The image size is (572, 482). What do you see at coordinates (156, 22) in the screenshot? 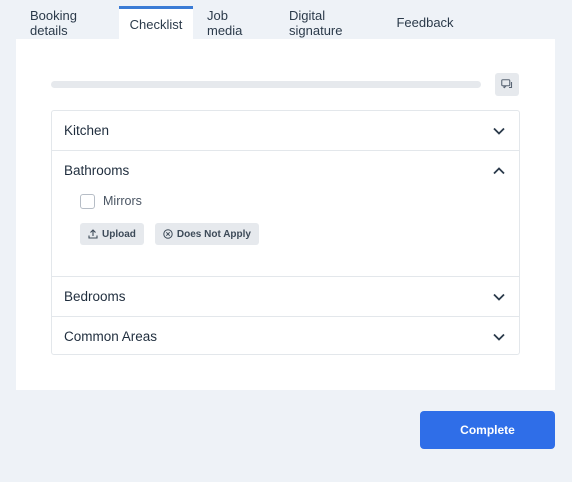
I see `tab-checklist: Checklist` at bounding box center [156, 22].